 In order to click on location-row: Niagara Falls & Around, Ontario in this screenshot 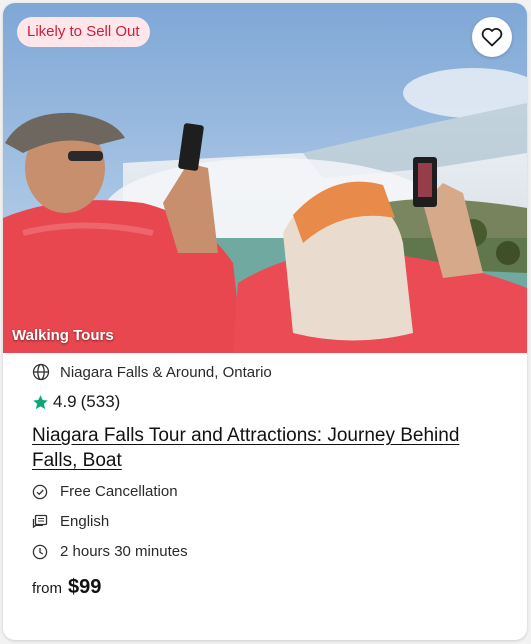, I will do `click(152, 372)`.